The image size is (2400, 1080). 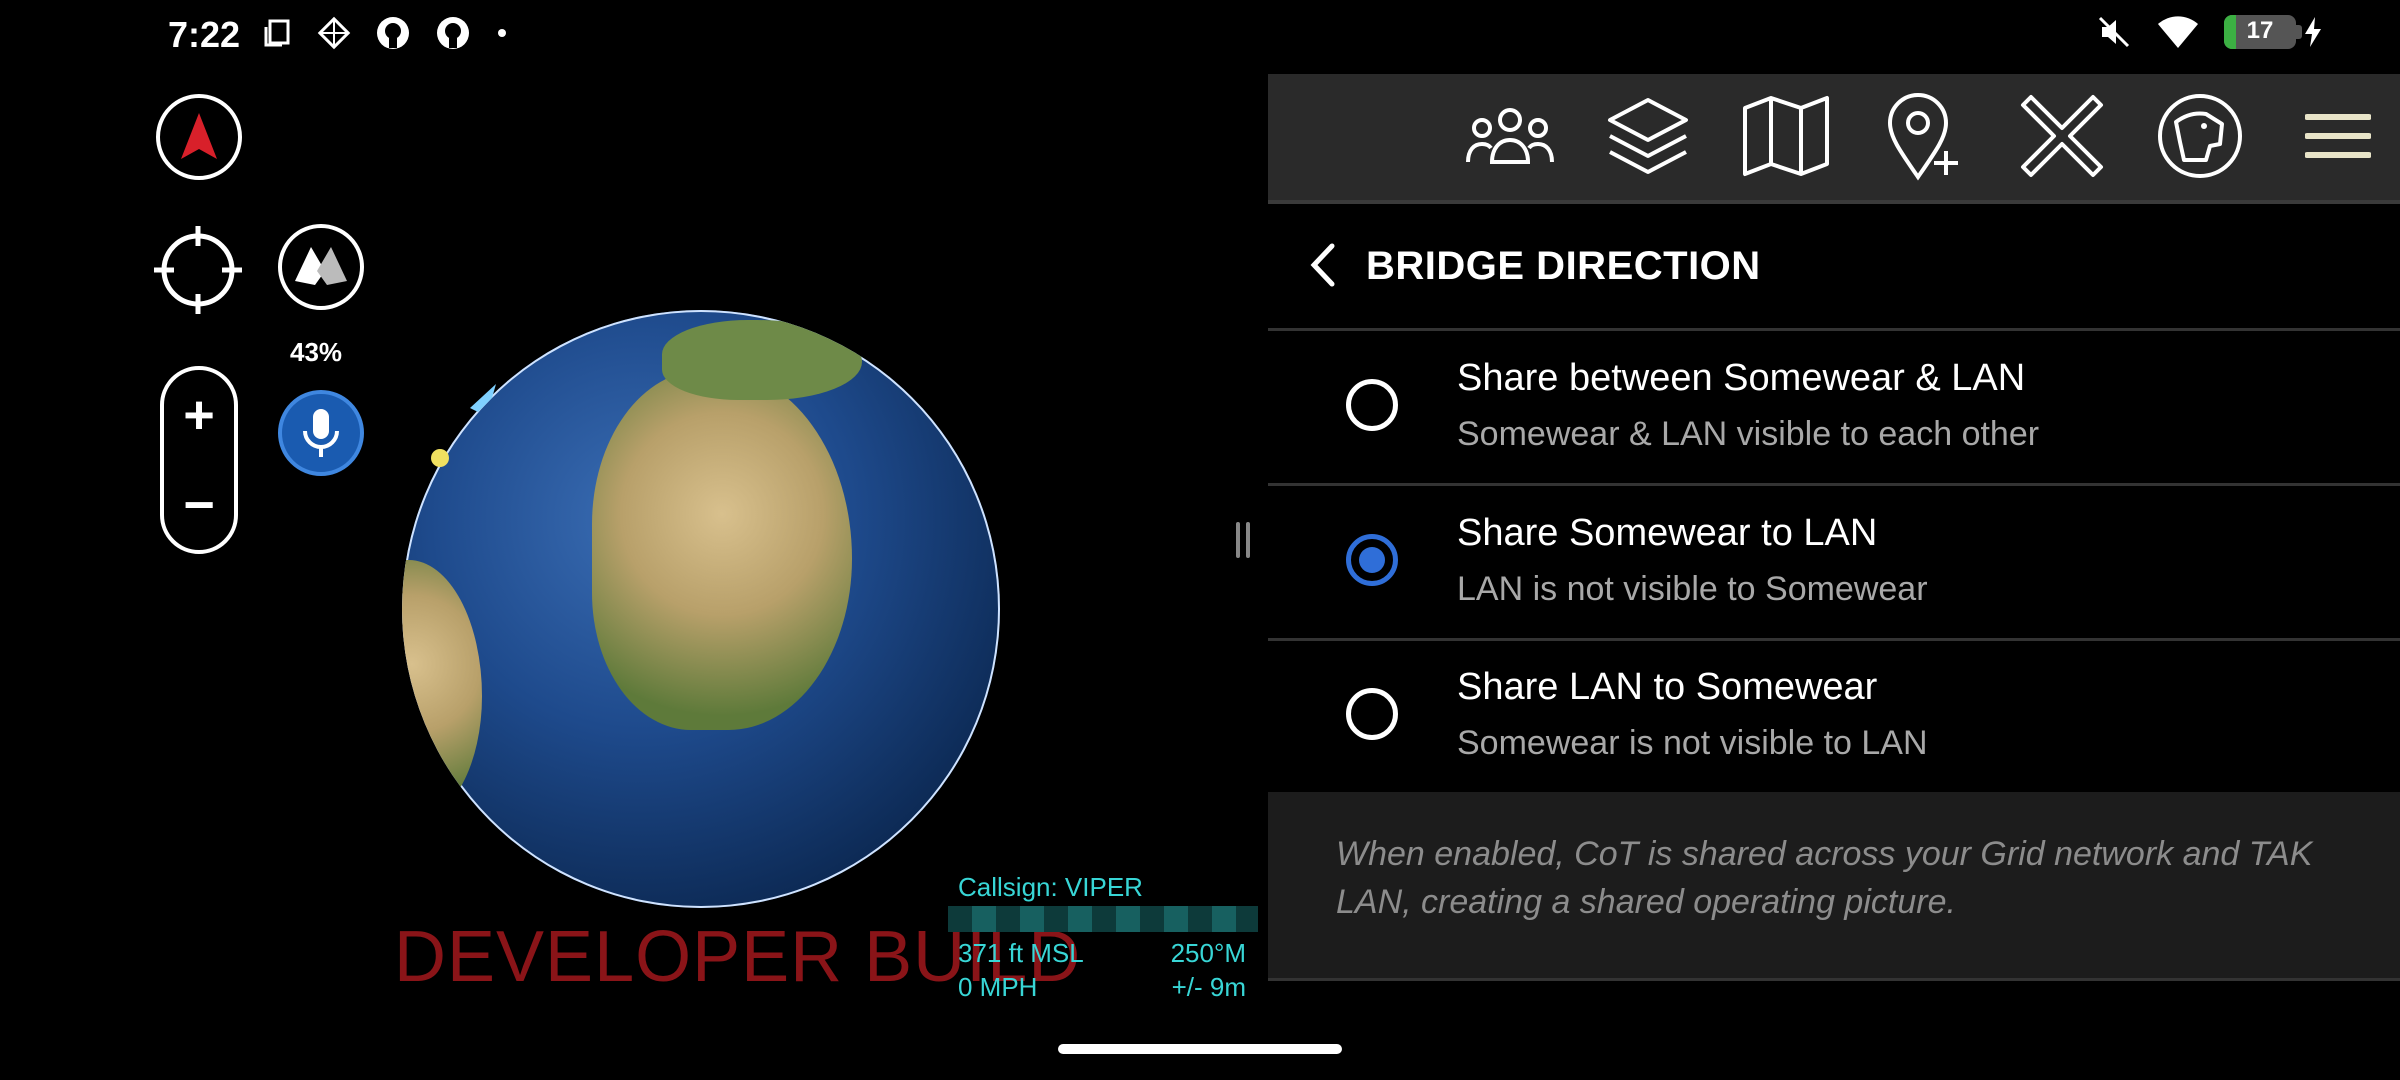 I want to click on copy-icon, so click(x=277, y=33).